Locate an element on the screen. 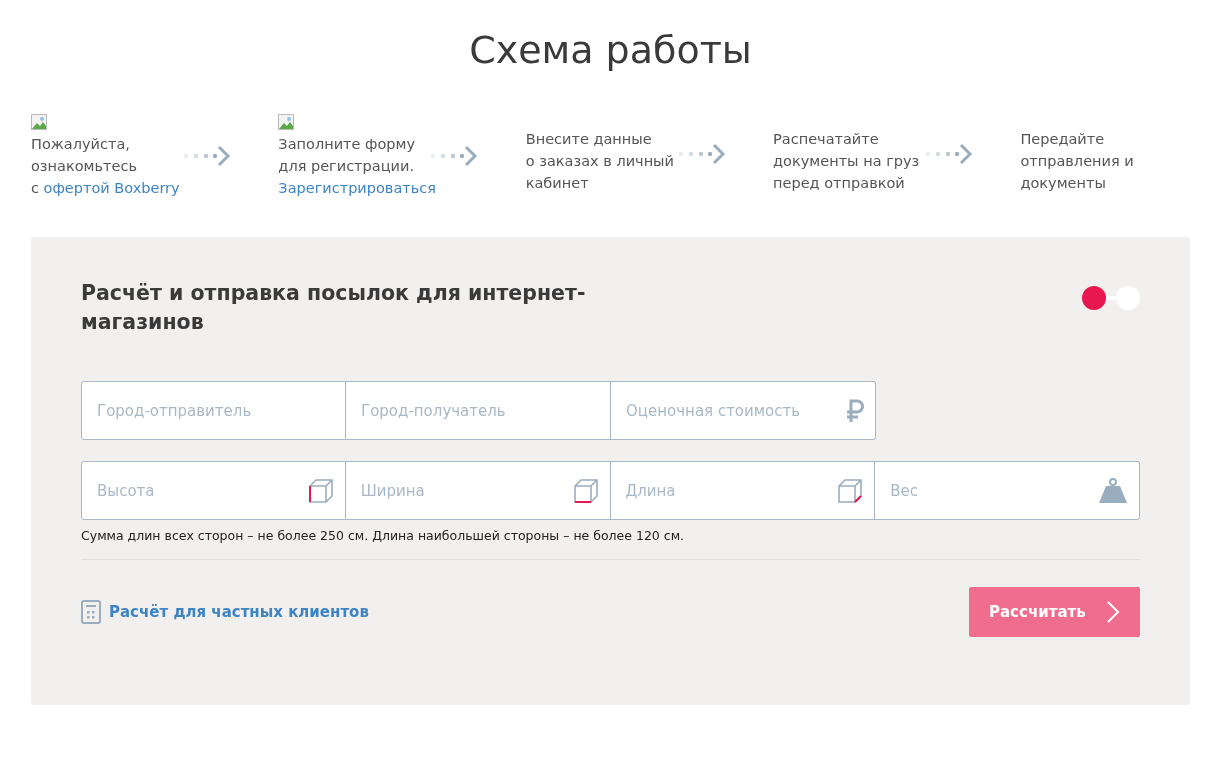  input-field: Вес is located at coordinates (1007, 490).